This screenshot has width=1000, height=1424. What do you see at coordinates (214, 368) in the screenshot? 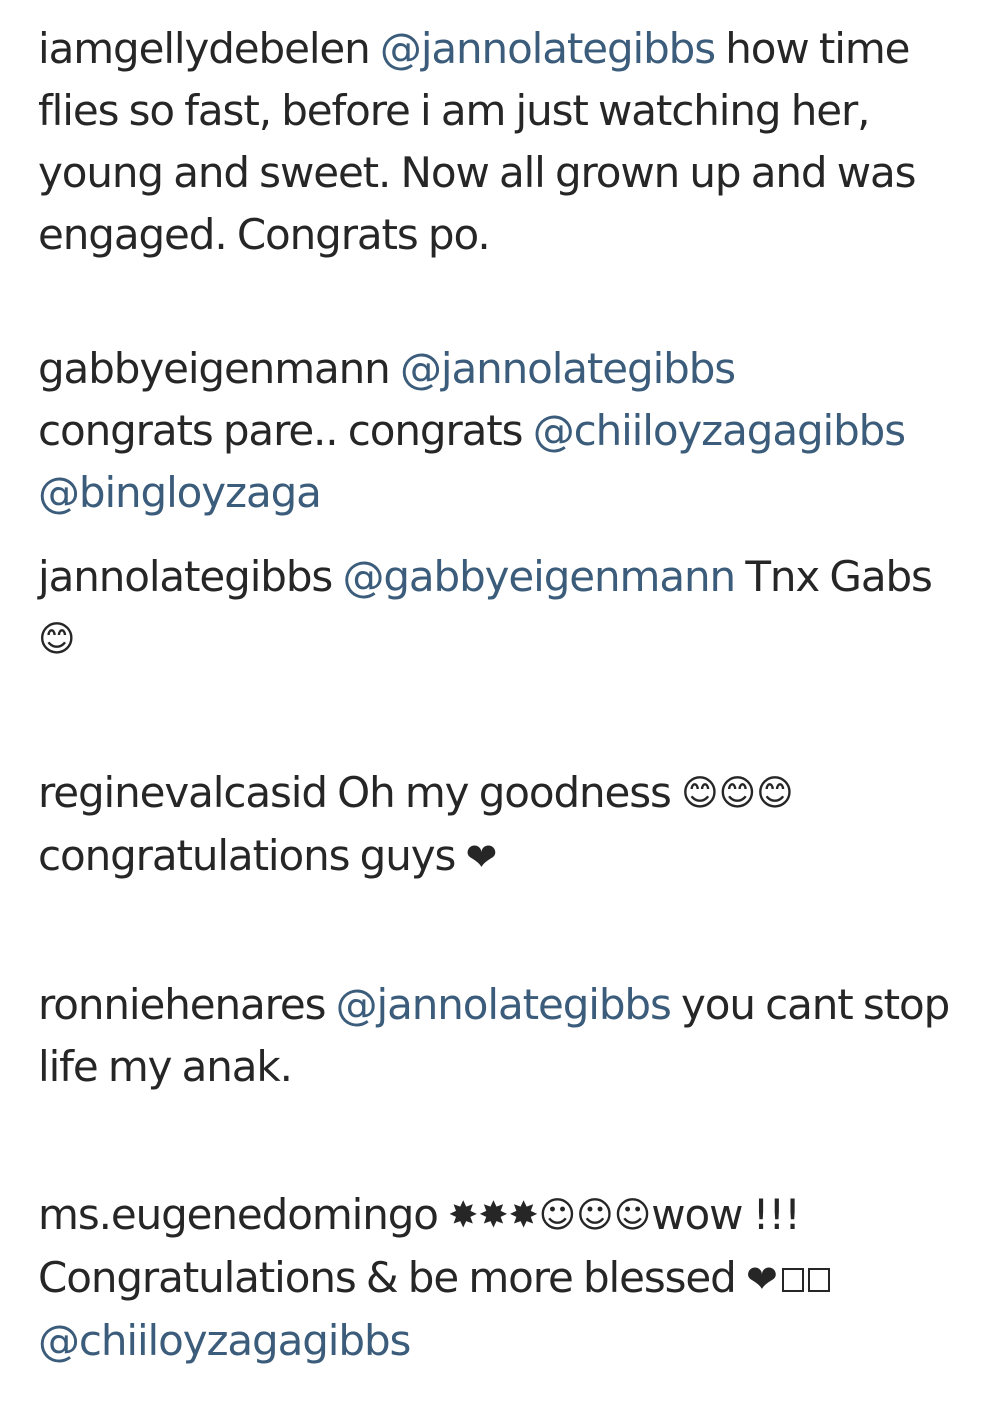
I see `comment-username: gabbyeigenmann` at bounding box center [214, 368].